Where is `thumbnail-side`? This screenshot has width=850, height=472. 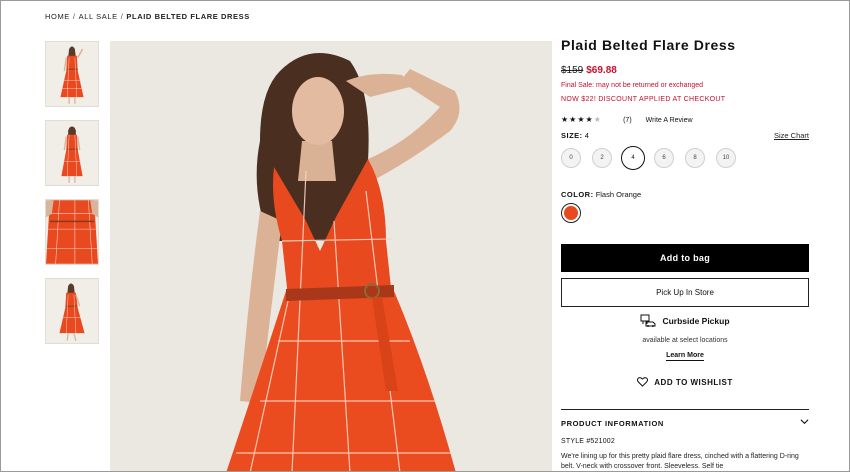
thumbnail-side is located at coordinates (72, 311).